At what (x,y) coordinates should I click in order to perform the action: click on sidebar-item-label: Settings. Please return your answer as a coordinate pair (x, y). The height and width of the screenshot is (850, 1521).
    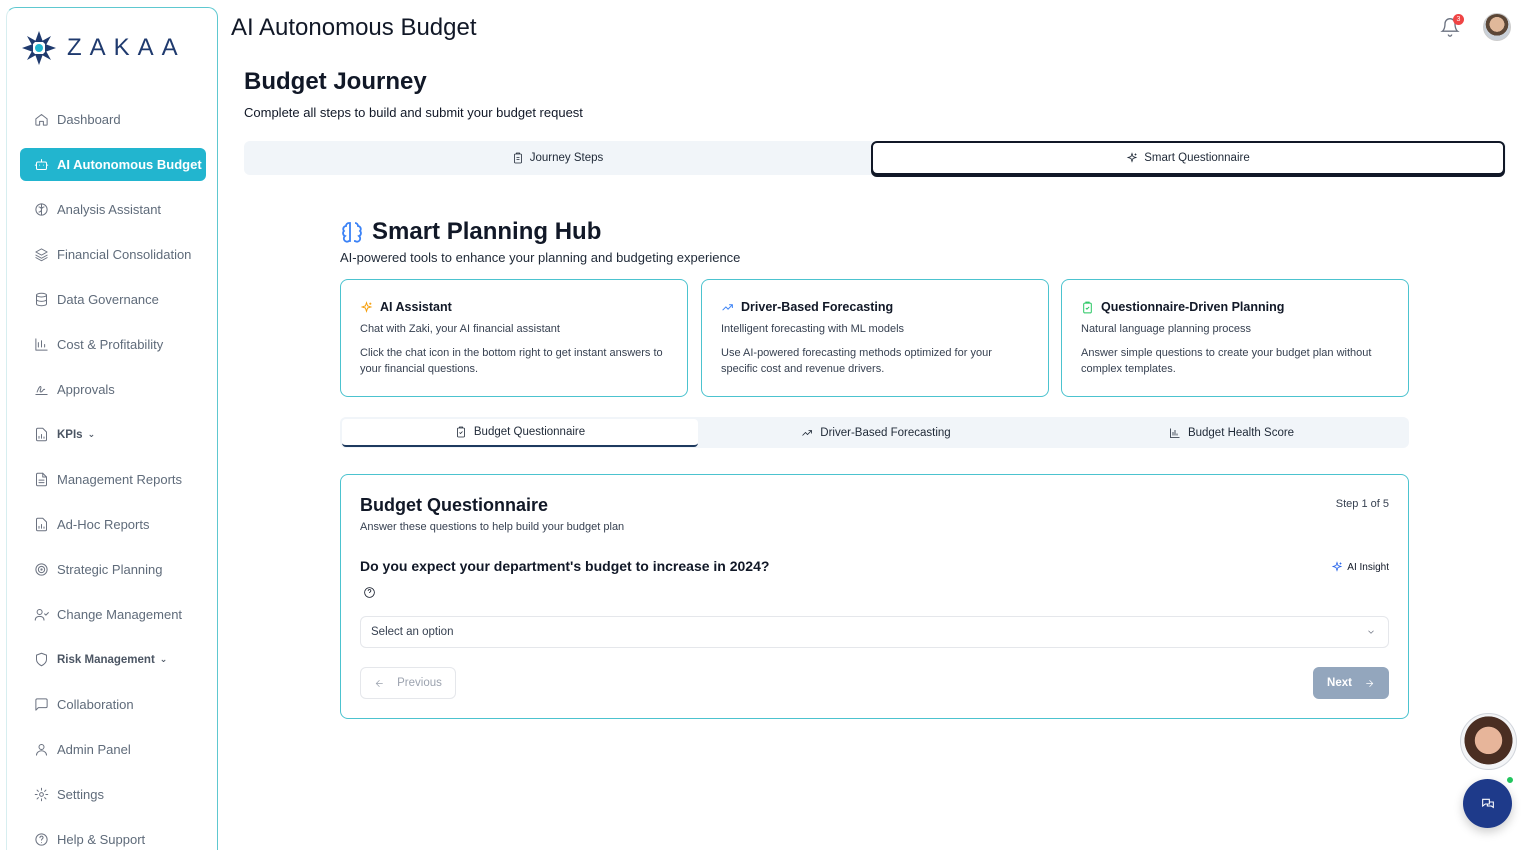
    Looking at the image, I should click on (80, 794).